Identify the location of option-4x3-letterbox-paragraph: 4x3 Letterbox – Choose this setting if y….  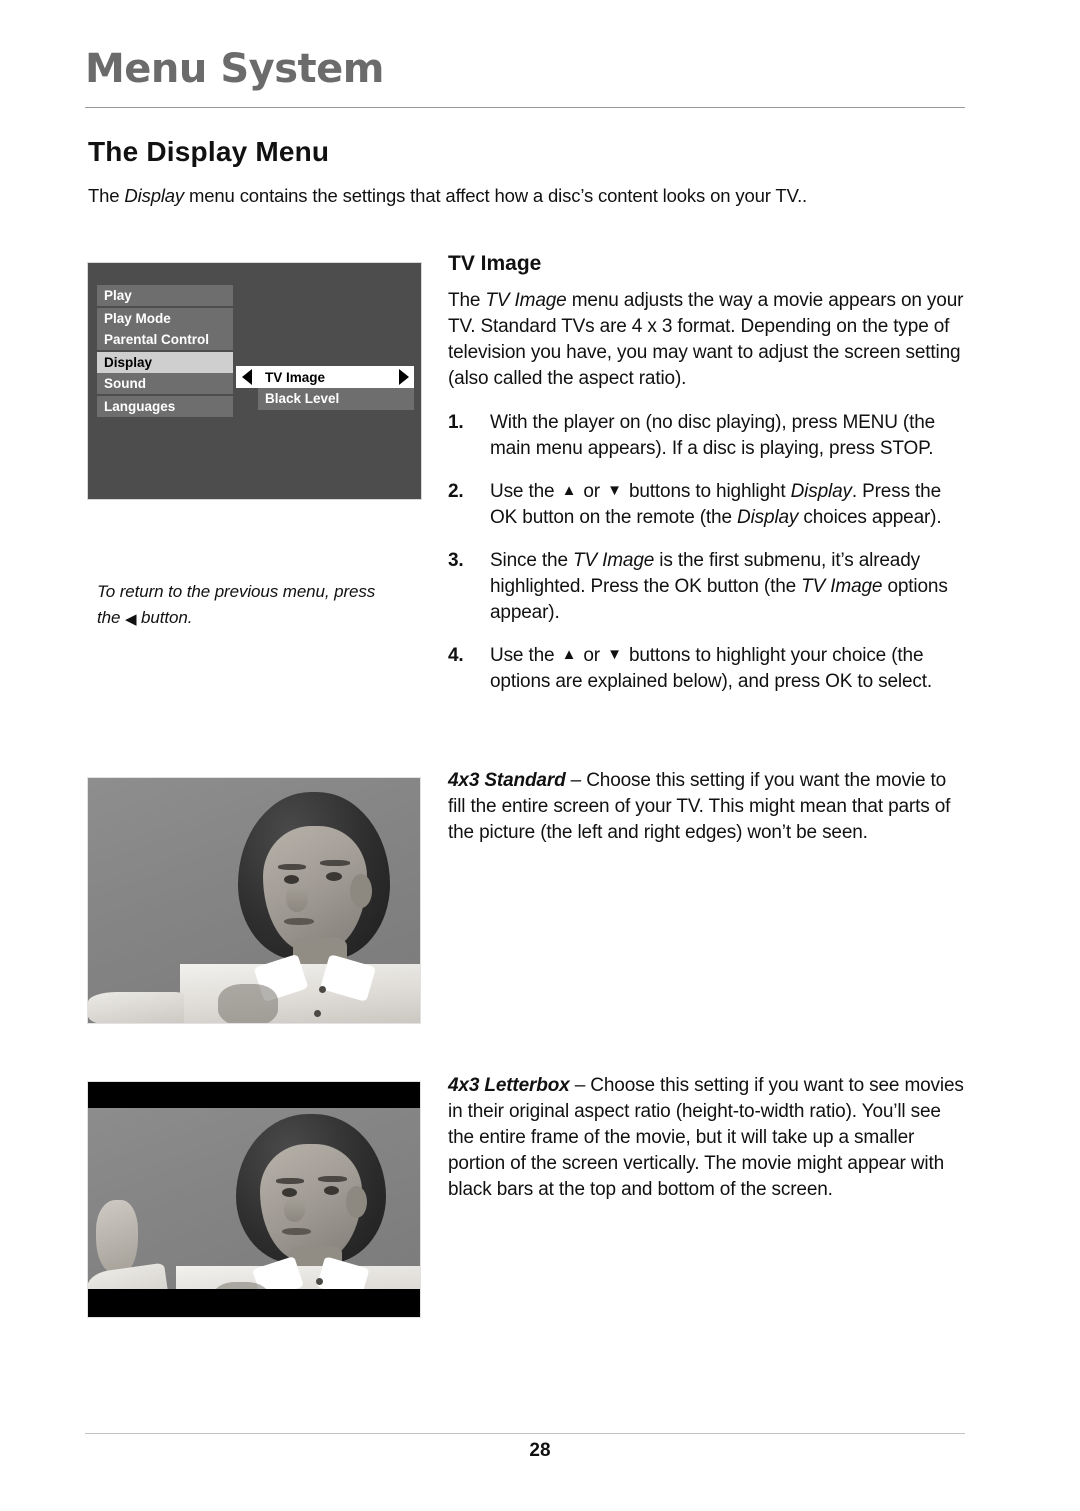
(708, 1138).